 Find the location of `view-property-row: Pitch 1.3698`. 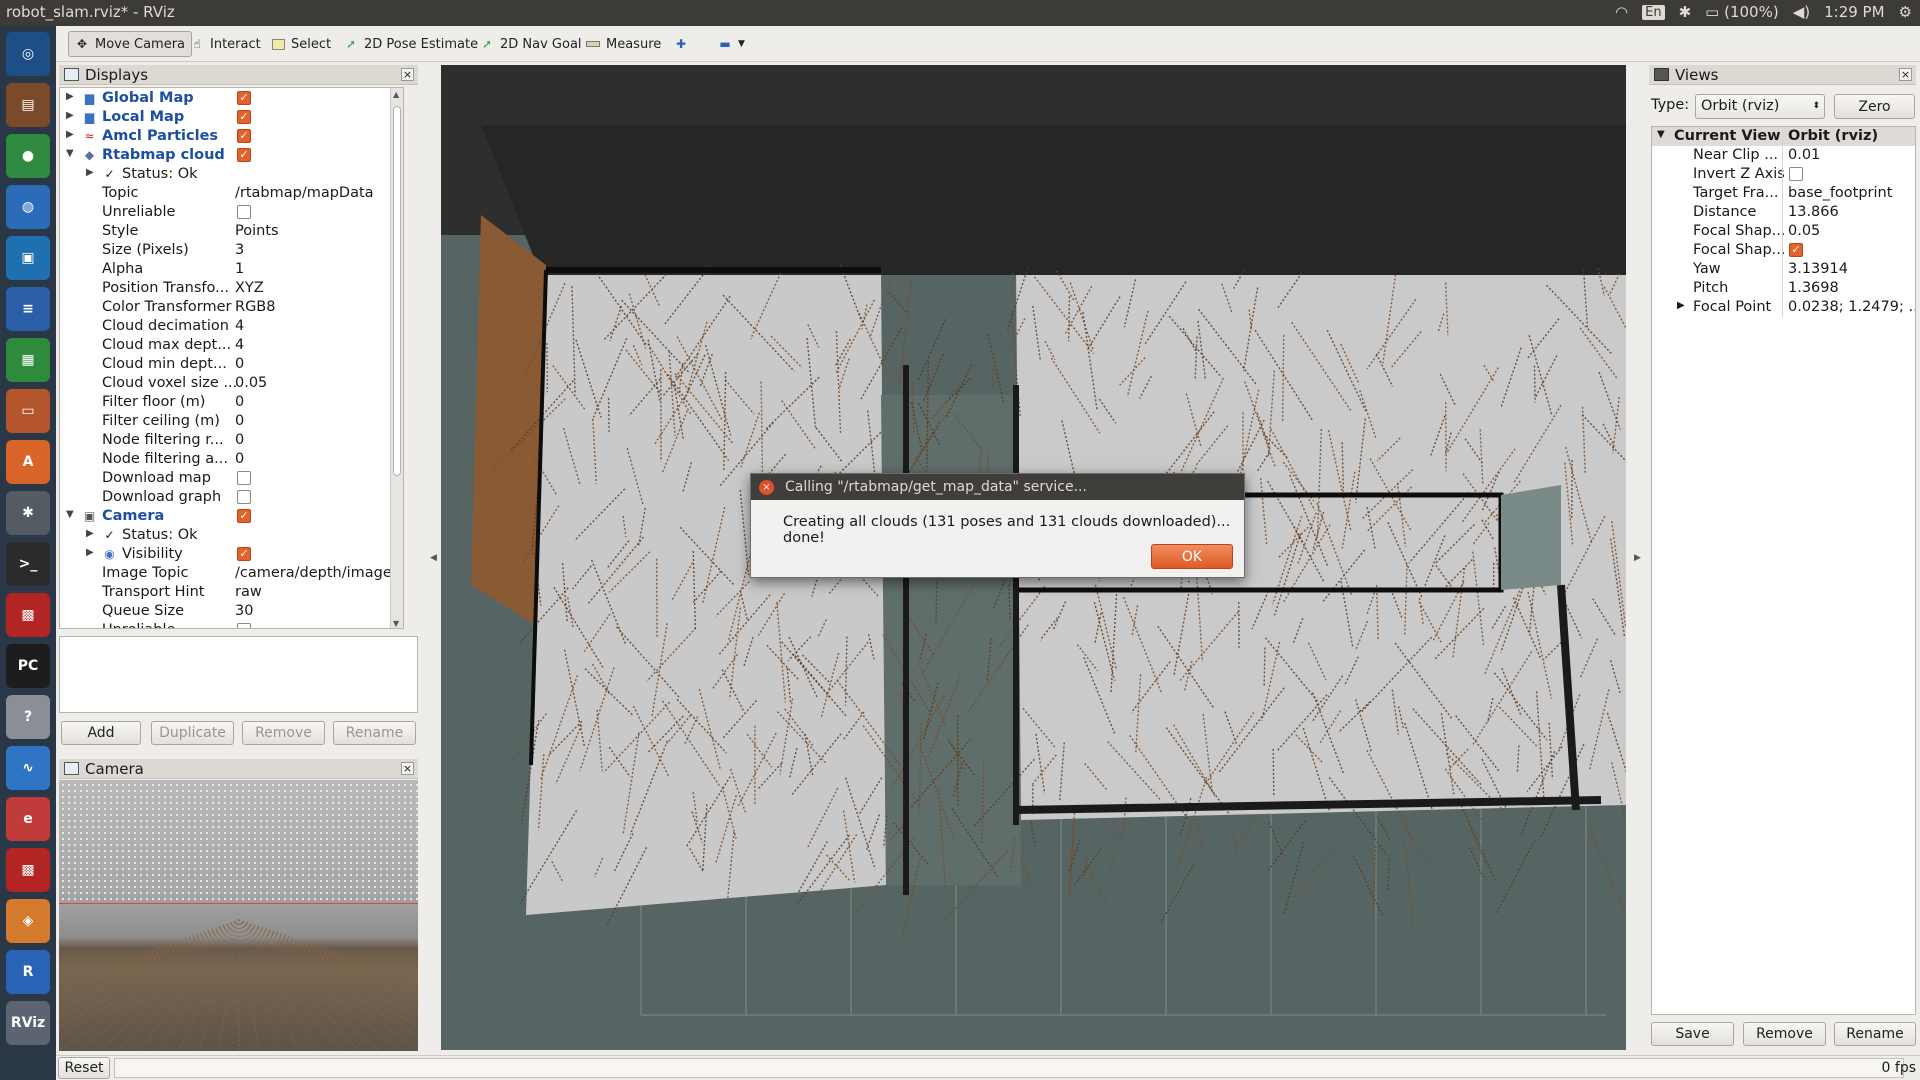

view-property-row: Pitch 1.3698 is located at coordinates (1783, 288).